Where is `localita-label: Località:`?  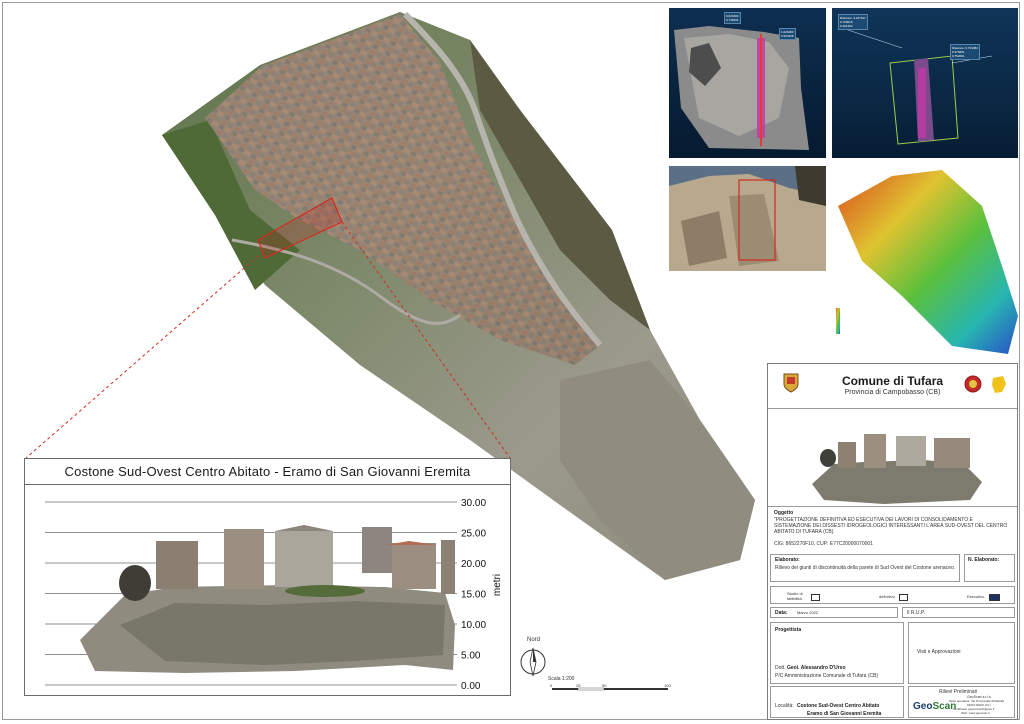 localita-label: Località: is located at coordinates (784, 706).